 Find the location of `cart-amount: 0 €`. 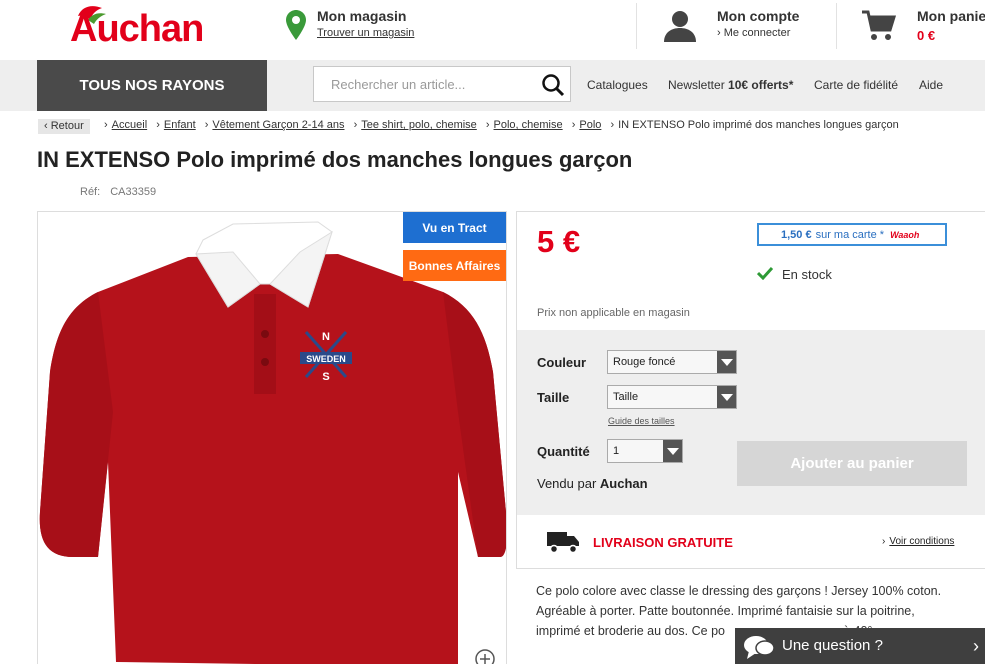

cart-amount: 0 € is located at coordinates (926, 35).